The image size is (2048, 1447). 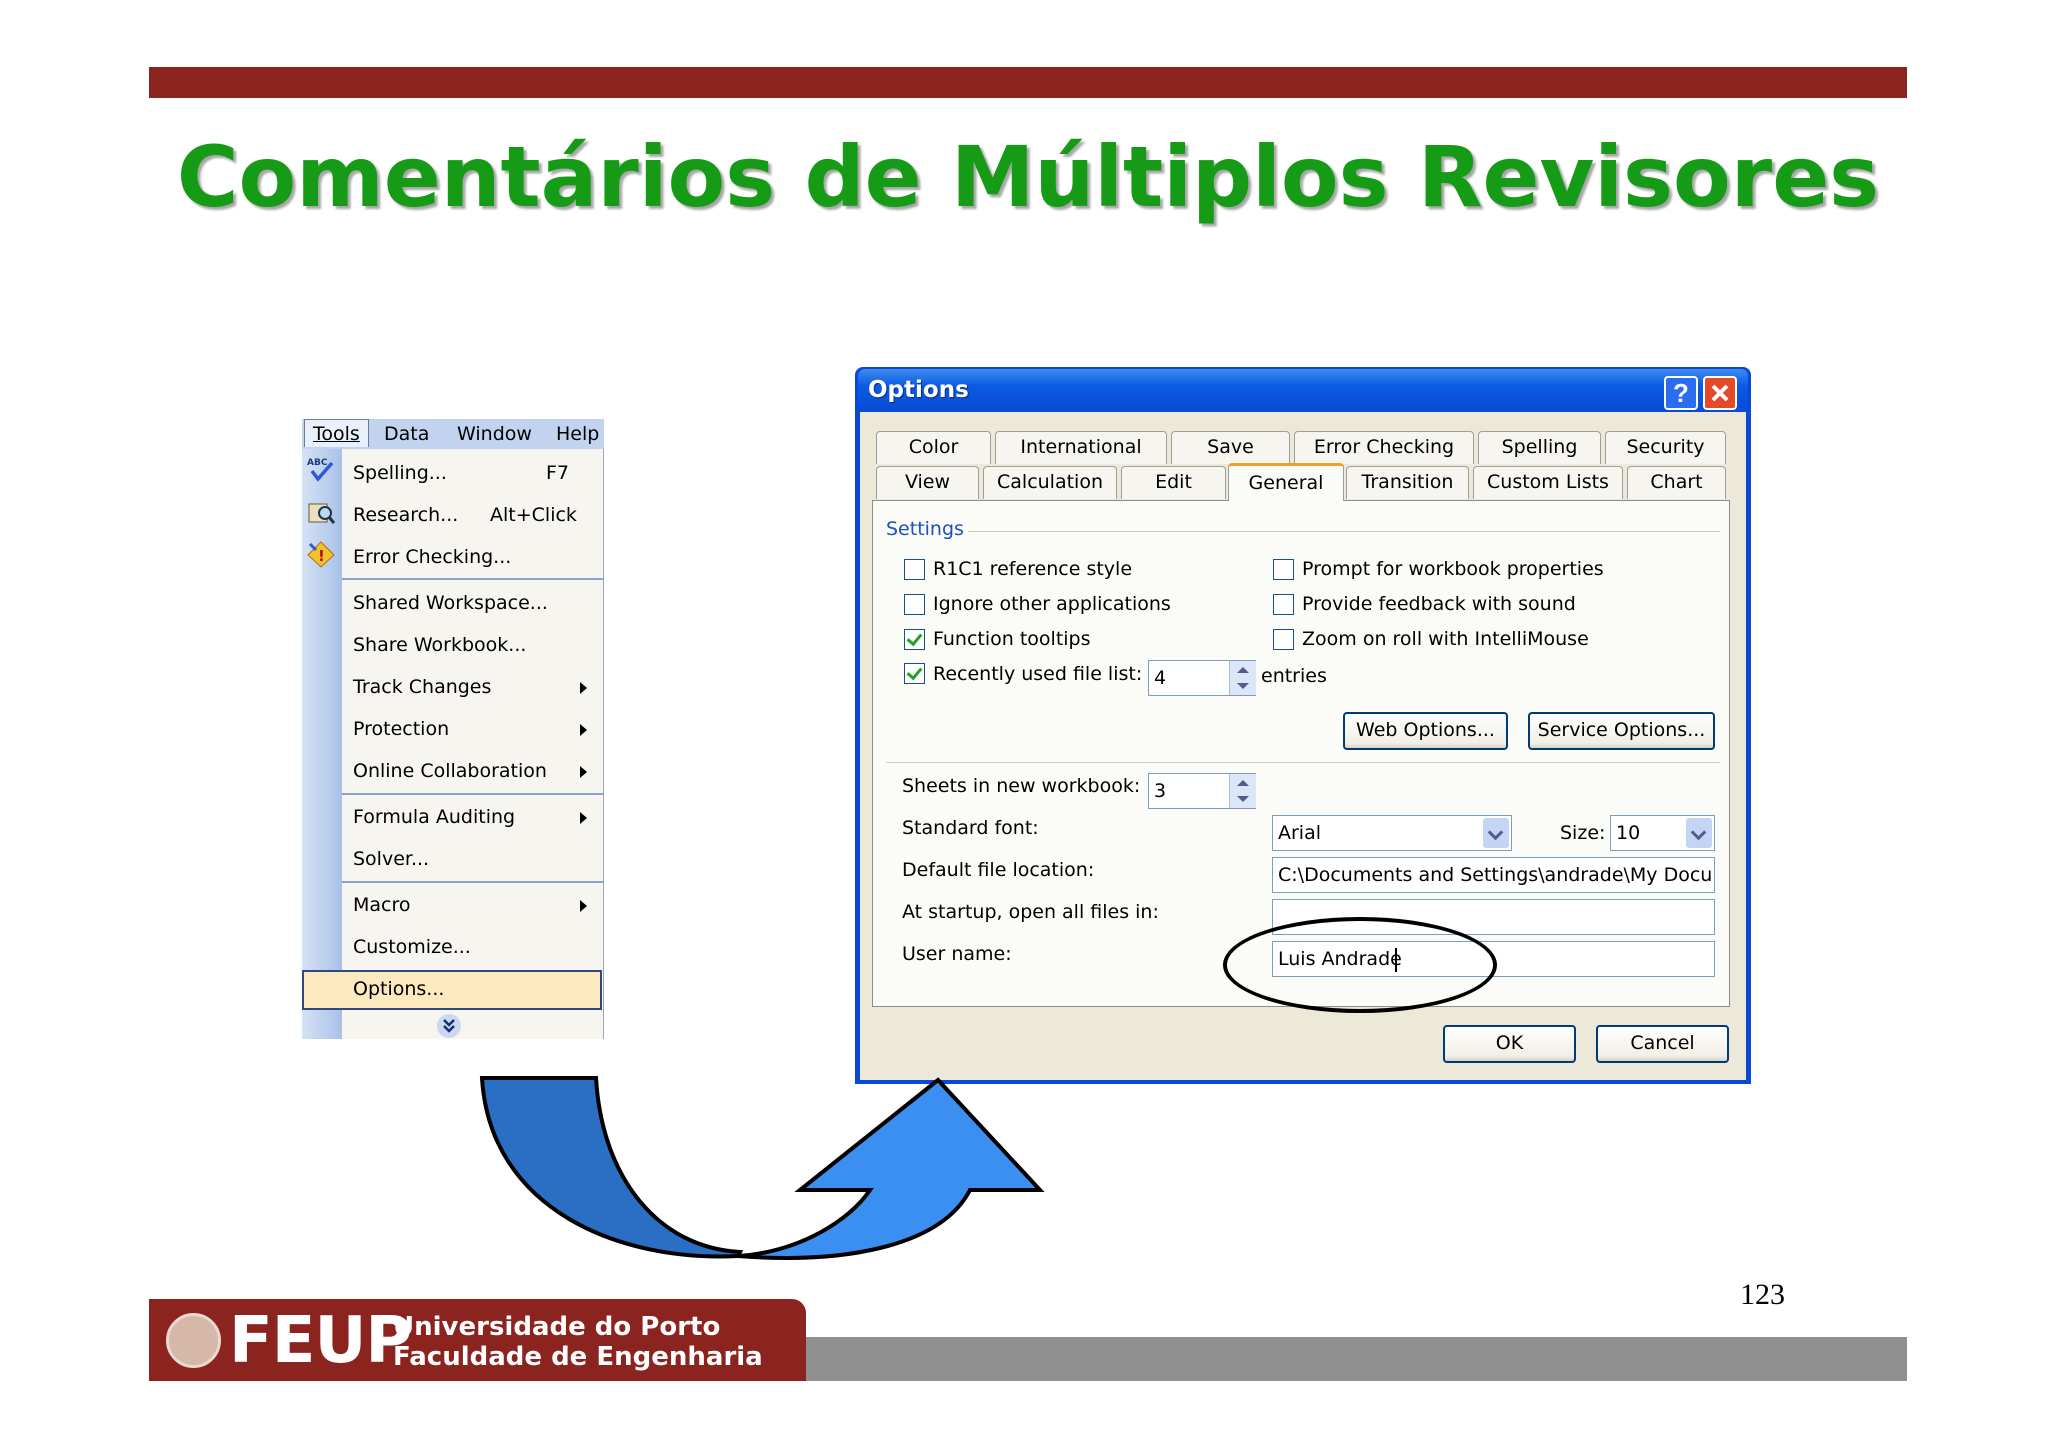 I want to click on standard-font-select: Arial, so click(x=1392, y=833).